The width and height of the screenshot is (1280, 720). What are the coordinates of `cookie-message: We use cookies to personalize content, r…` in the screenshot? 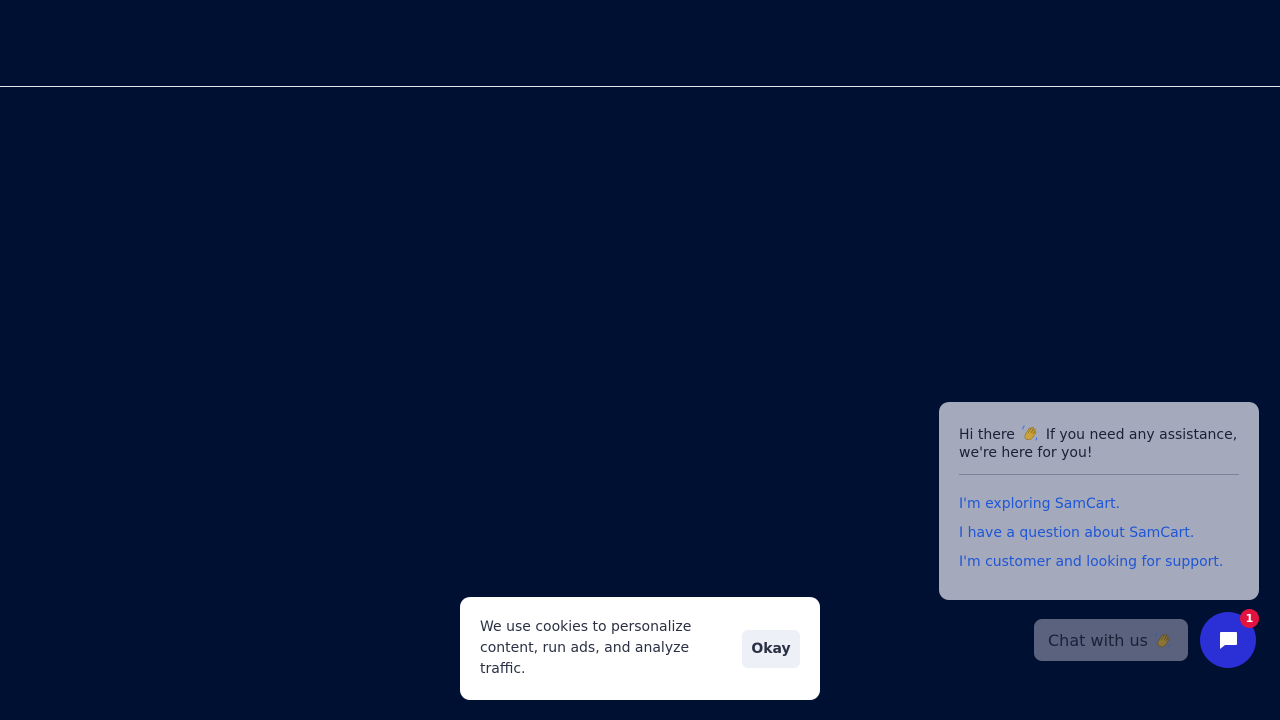 It's located at (586, 648).